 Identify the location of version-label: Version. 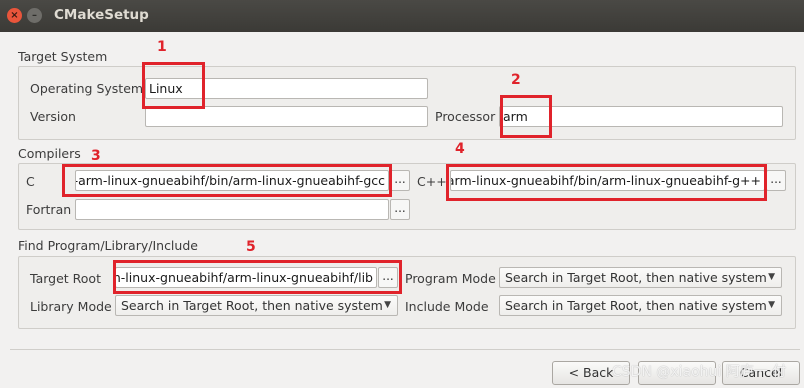
(53, 116).